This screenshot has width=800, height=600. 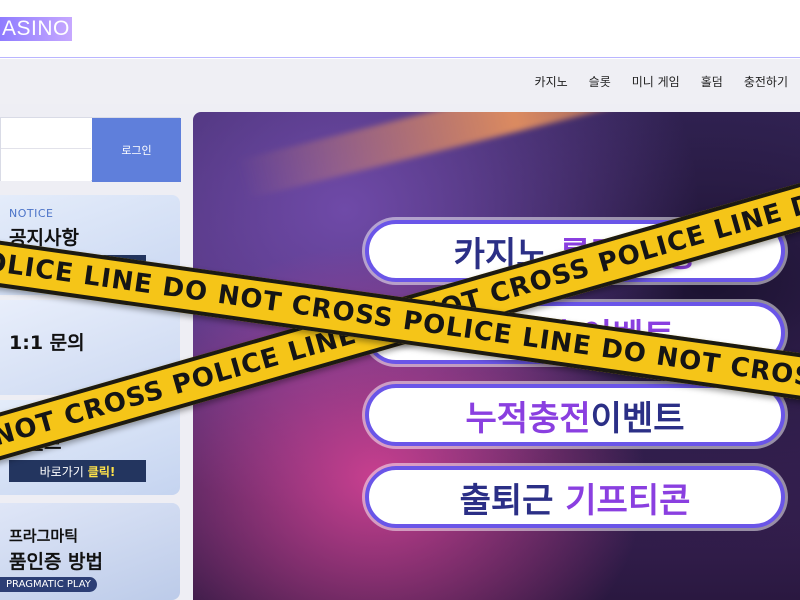 What do you see at coordinates (506, 500) in the screenshot?
I see `pill-dark-text: 출퇴근` at bounding box center [506, 500].